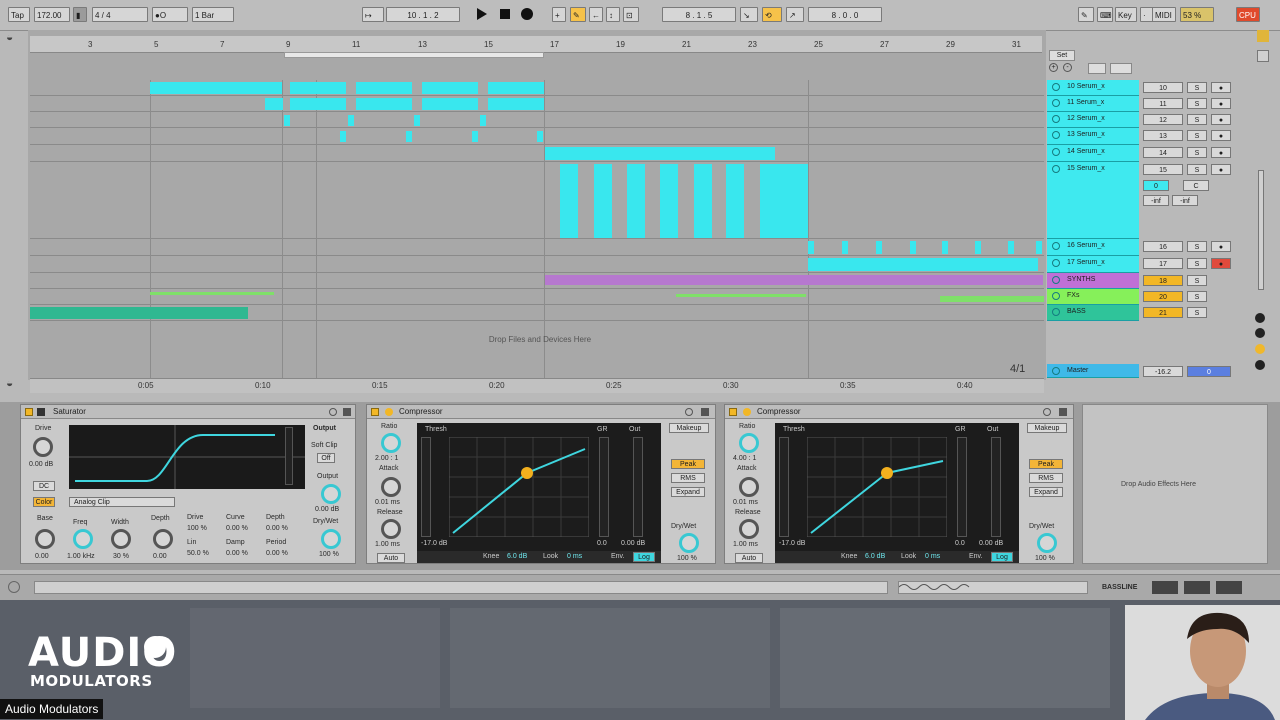  I want to click on track-number-field: 14, so click(1163, 152).